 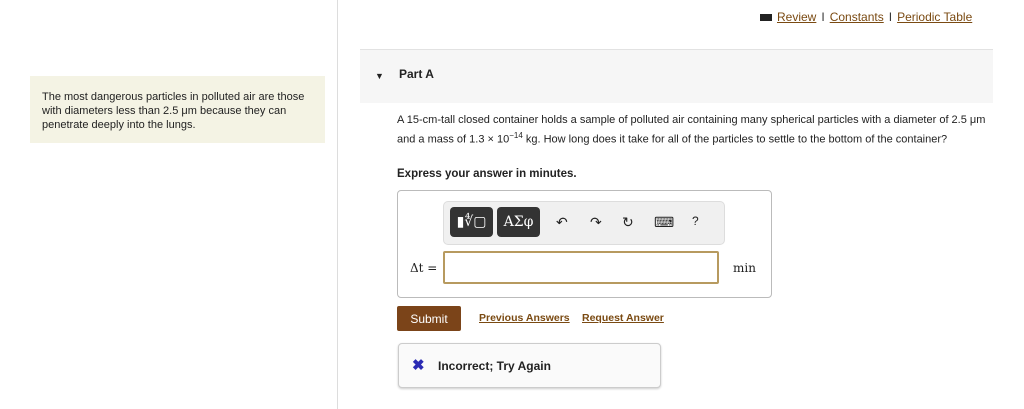 I want to click on request-answer-link: Request Answer, so click(x=623, y=318).